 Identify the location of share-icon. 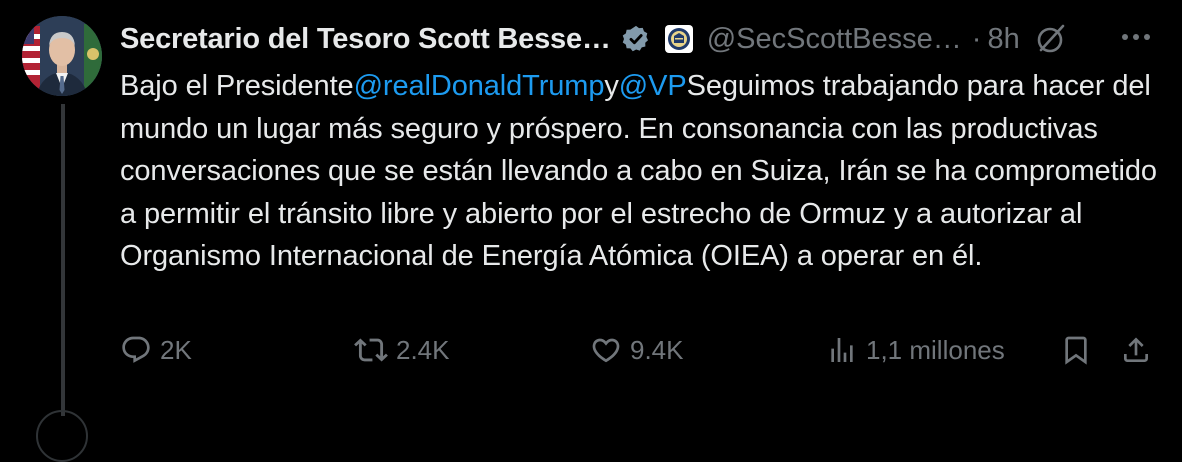
(1136, 350).